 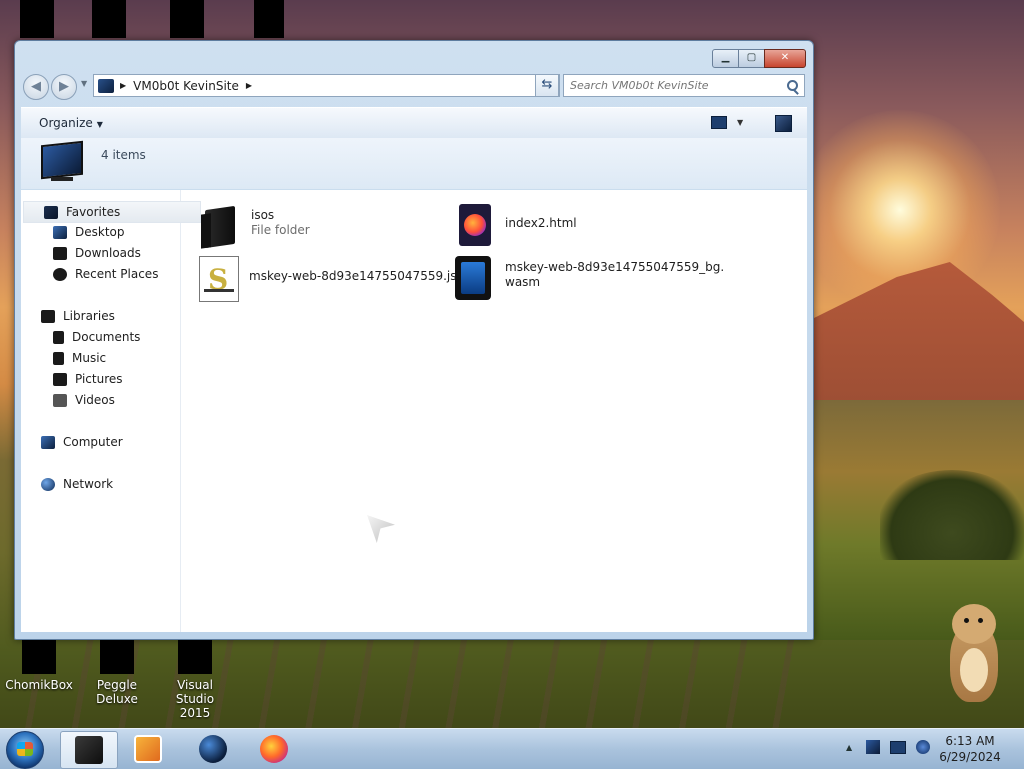 I want to click on desktop-icon-label-line2: 2015, so click(x=195, y=713).